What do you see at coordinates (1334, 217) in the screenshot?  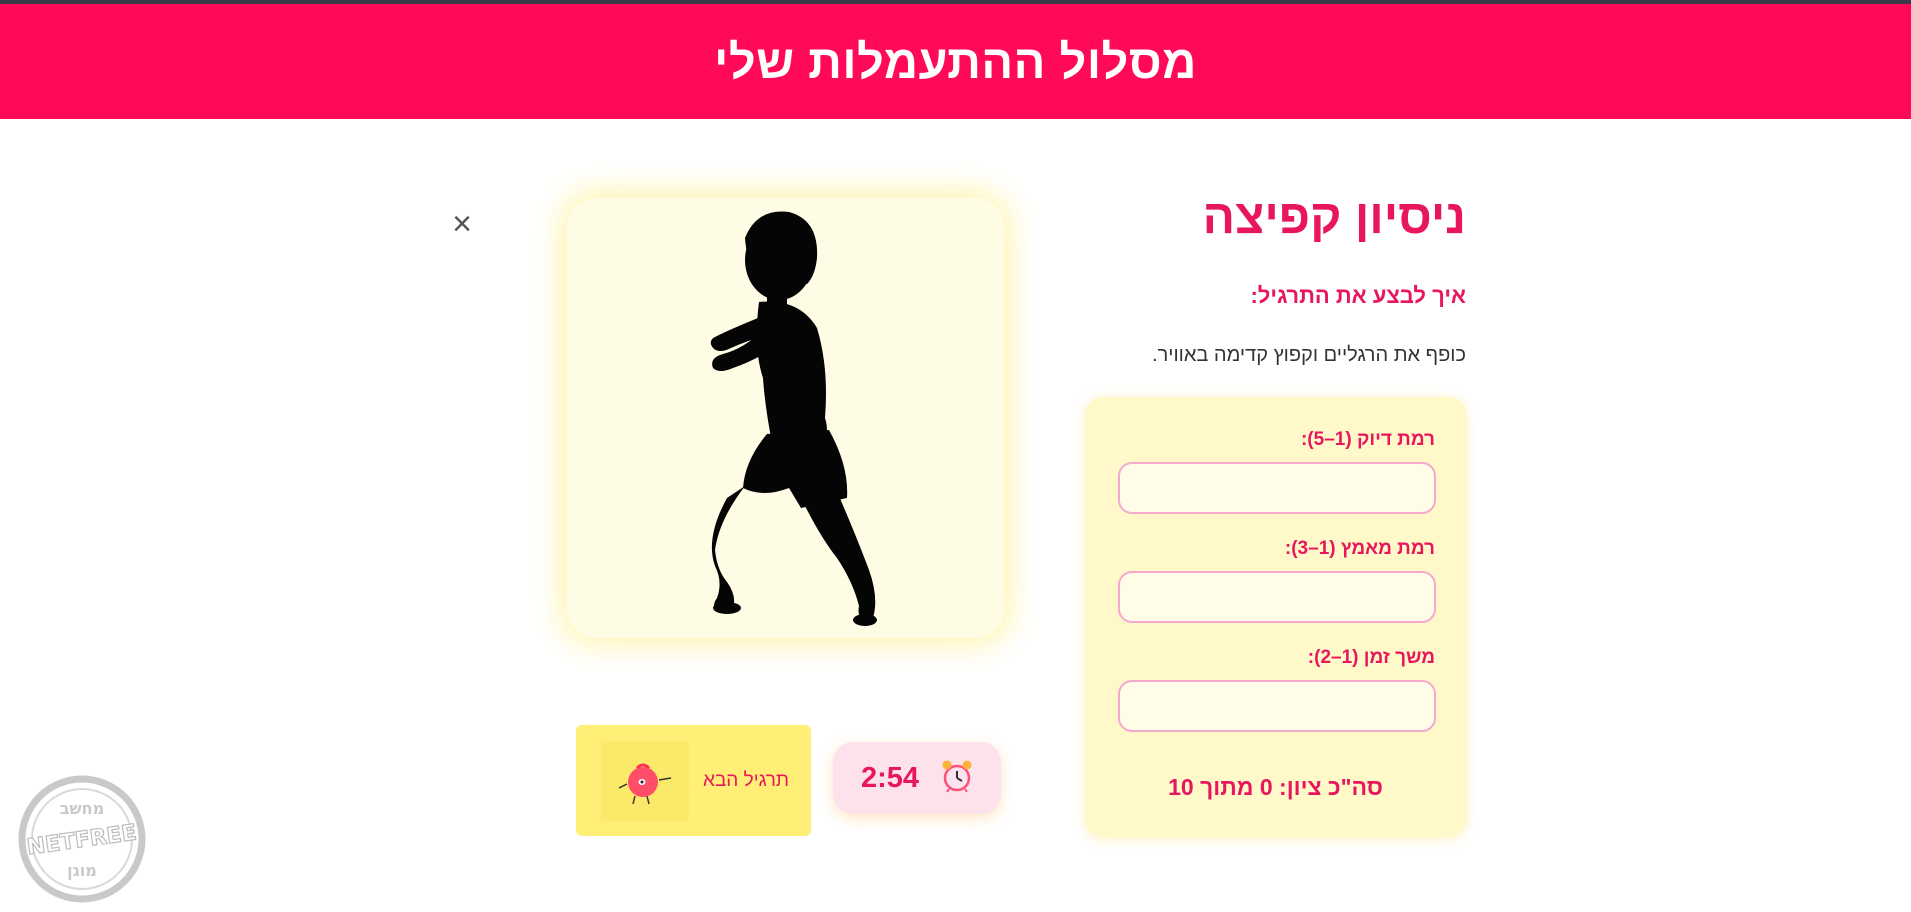 I see `exercise-title: ניסיון קפיצה` at bounding box center [1334, 217].